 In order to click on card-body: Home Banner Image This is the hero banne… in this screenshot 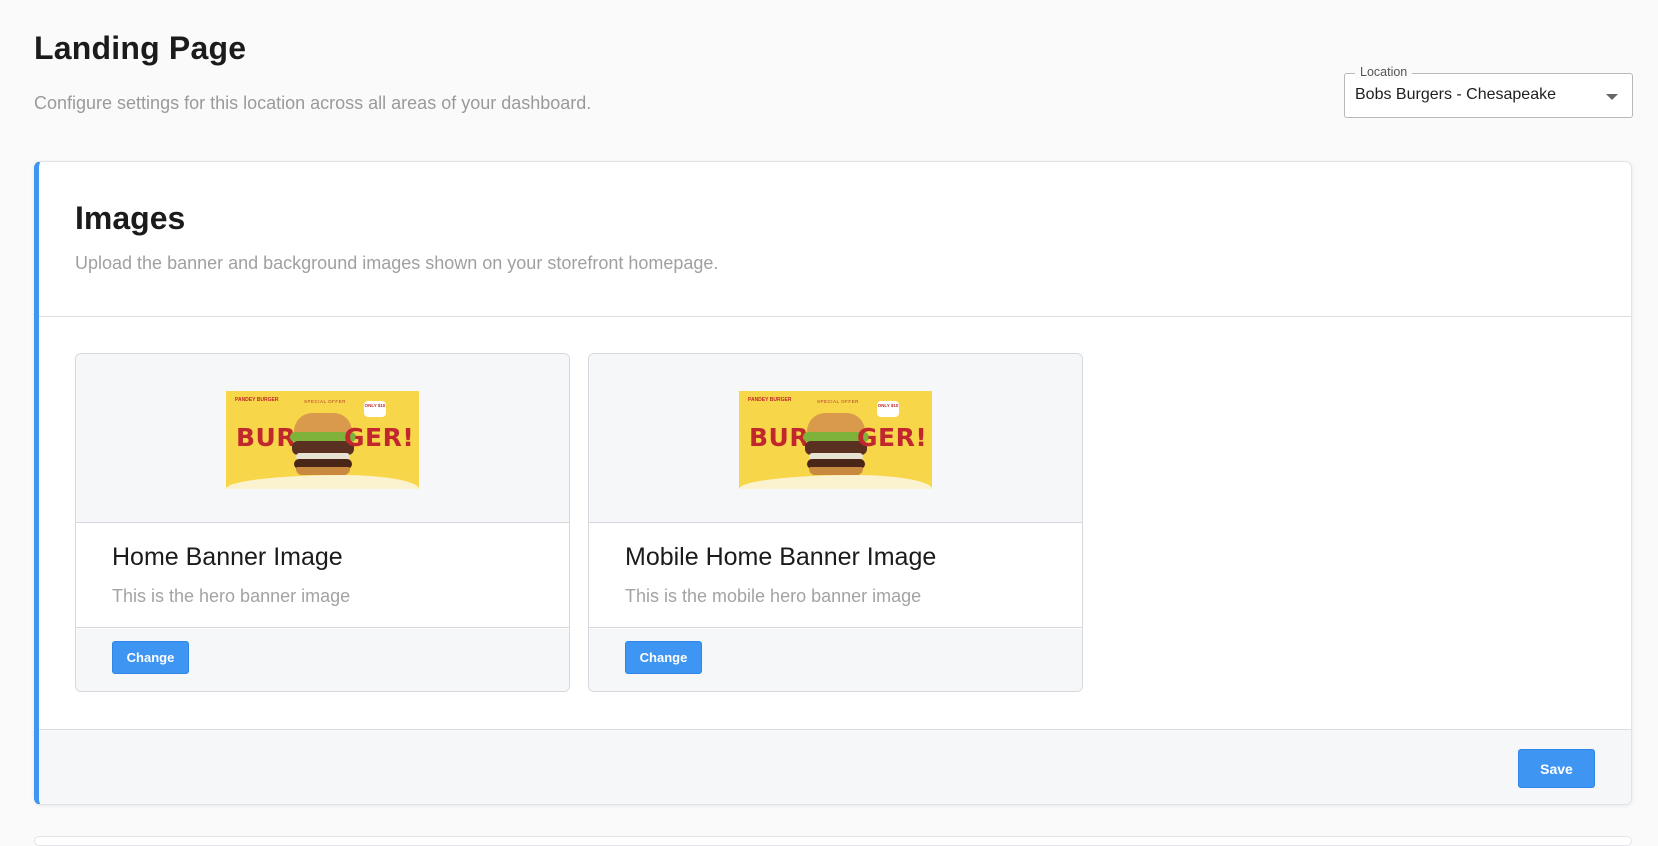, I will do `click(322, 575)`.